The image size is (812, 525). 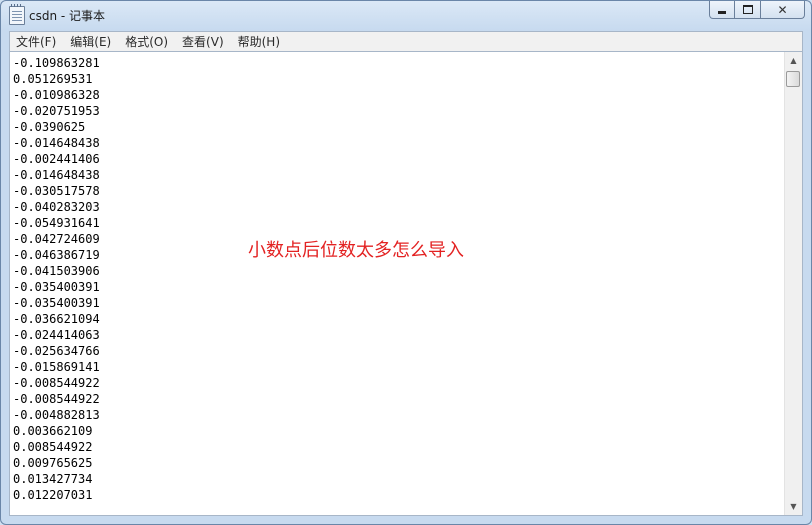 I want to click on text-line: -0.020751953, so click(x=56, y=111).